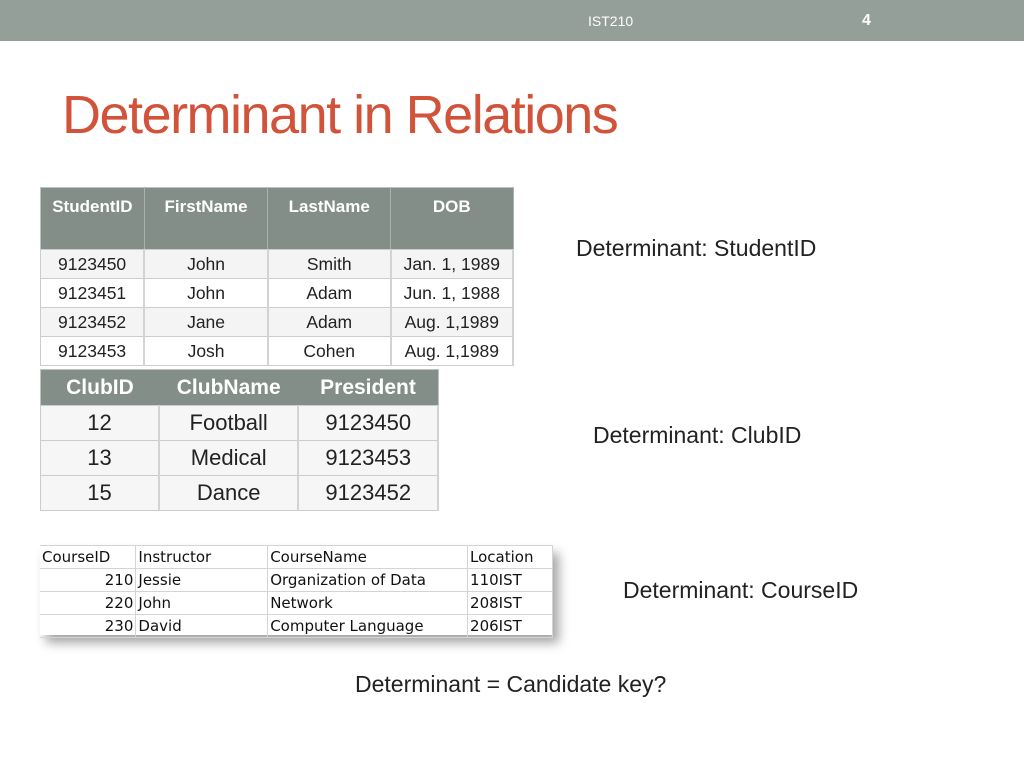  I want to click on header-dob: DOB, so click(452, 218).